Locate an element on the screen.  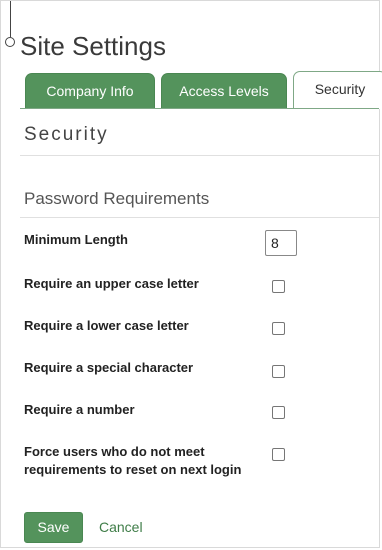
cancel-link: Cancel is located at coordinates (121, 527).